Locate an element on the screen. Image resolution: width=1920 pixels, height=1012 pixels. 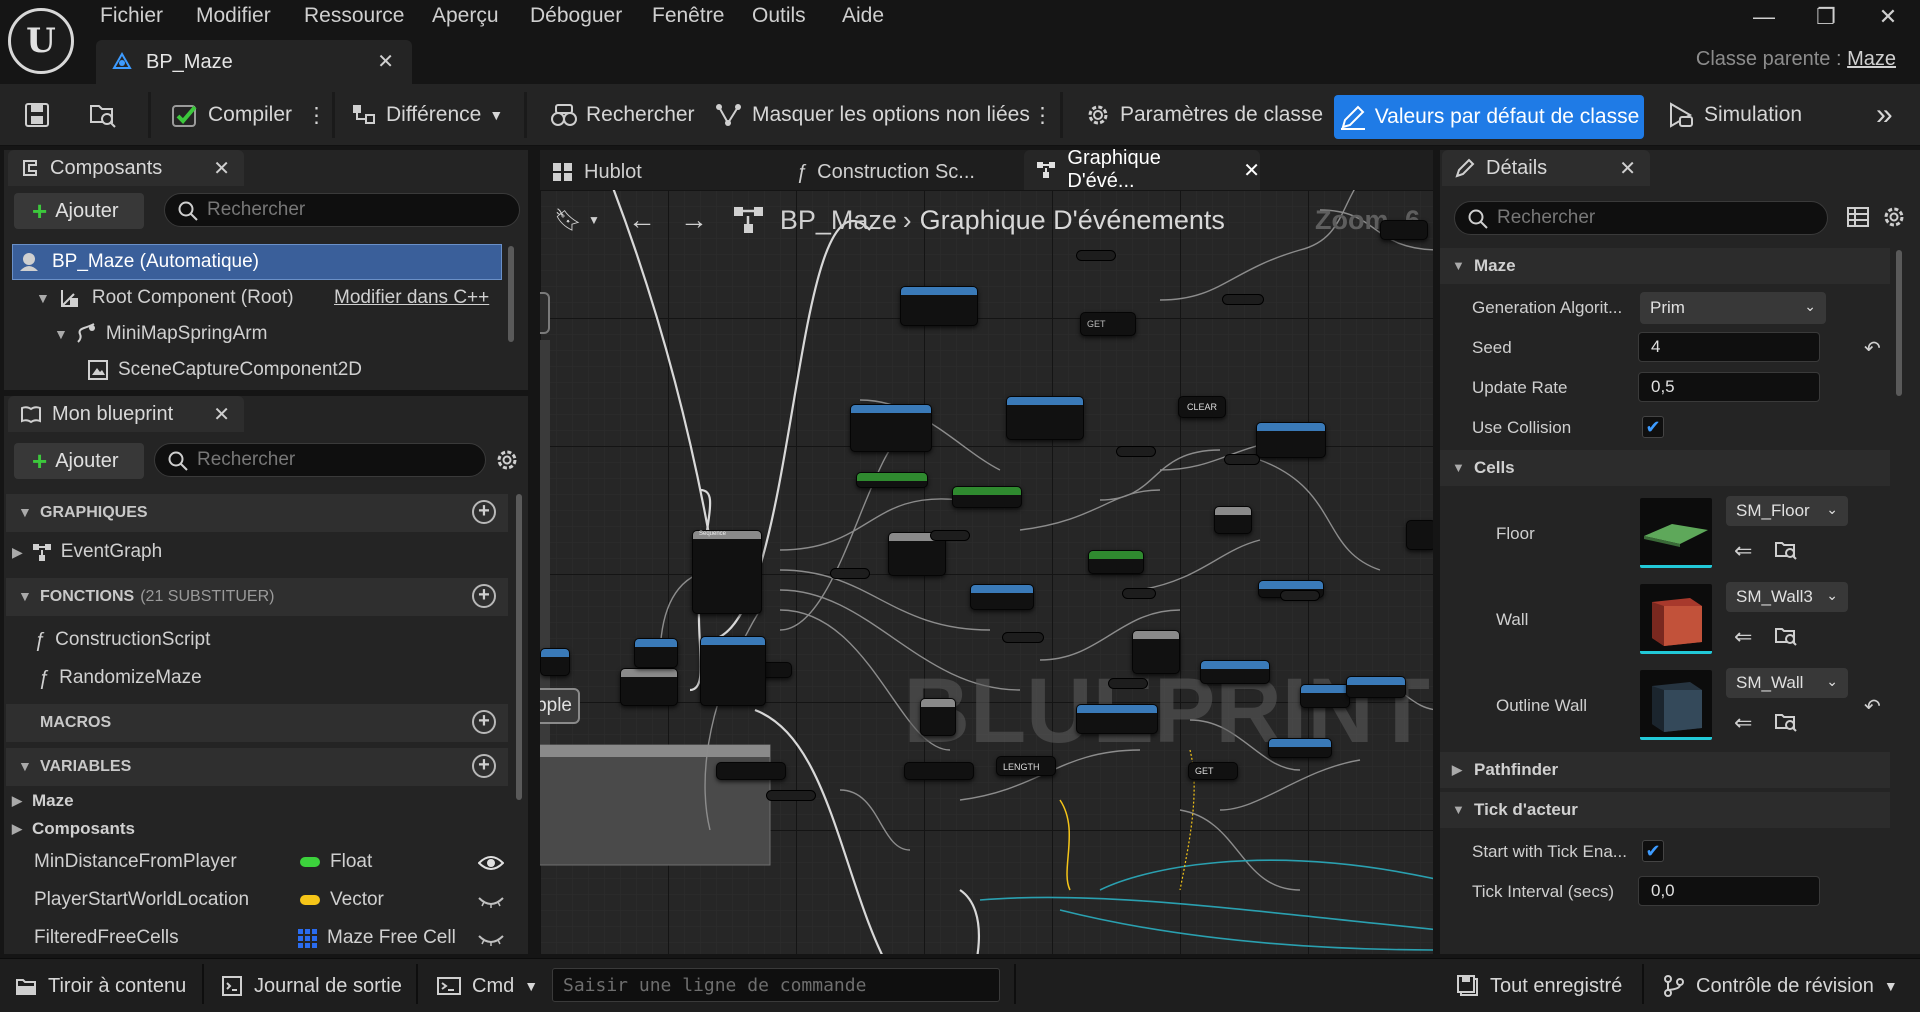
eye-visible-icon is located at coordinates (491, 863).